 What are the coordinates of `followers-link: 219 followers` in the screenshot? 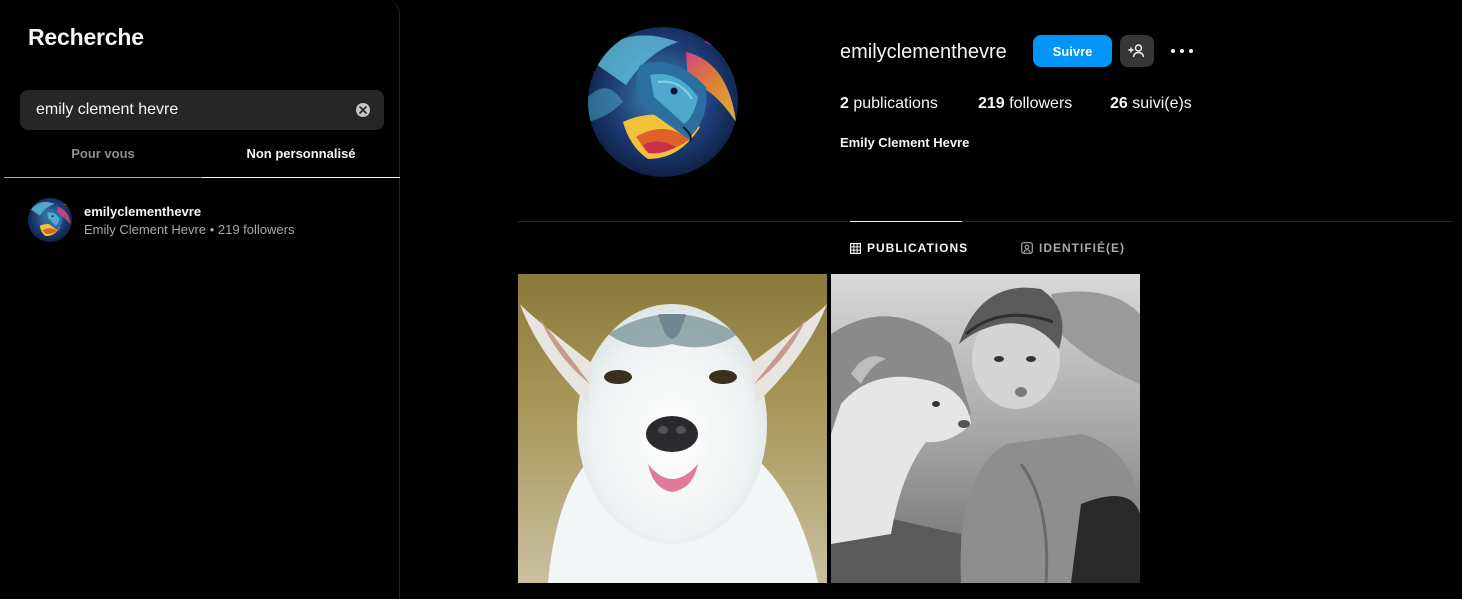 It's located at (1025, 104).